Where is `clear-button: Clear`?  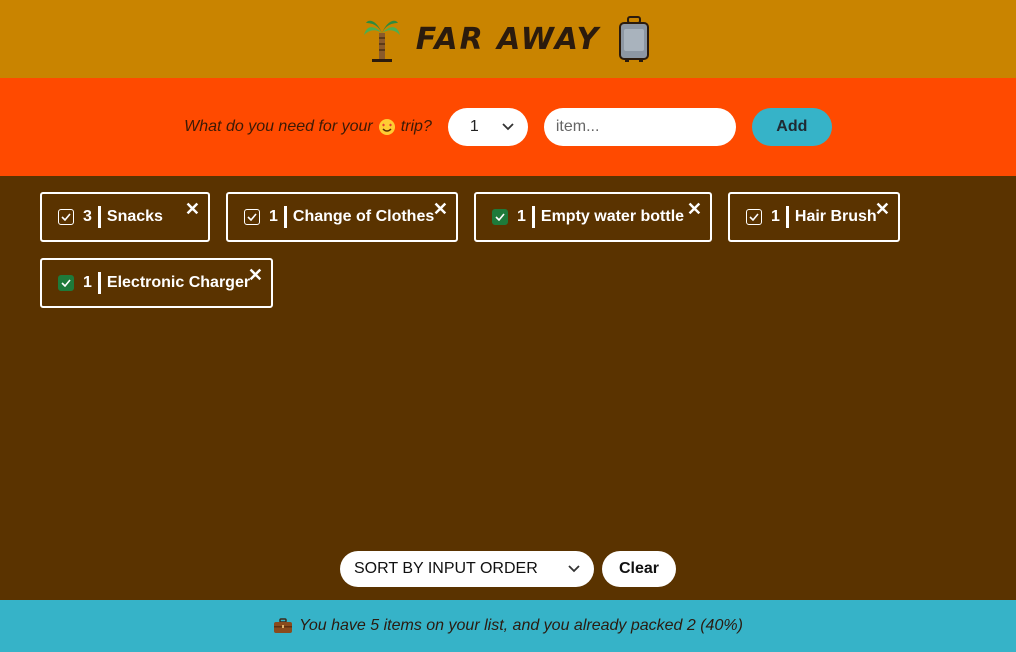 clear-button: Clear is located at coordinates (639, 569).